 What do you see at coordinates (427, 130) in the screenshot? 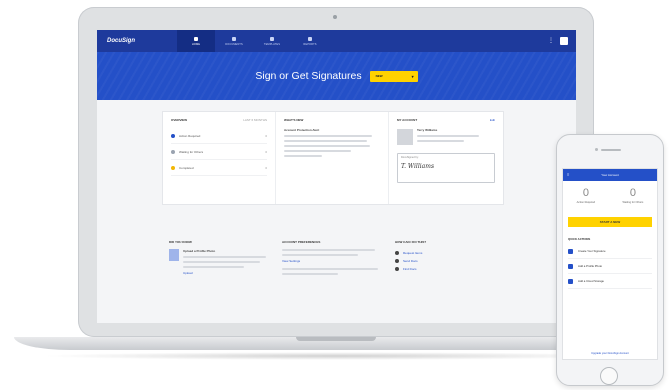
I see `profile-name: Terry Williams` at bounding box center [427, 130].